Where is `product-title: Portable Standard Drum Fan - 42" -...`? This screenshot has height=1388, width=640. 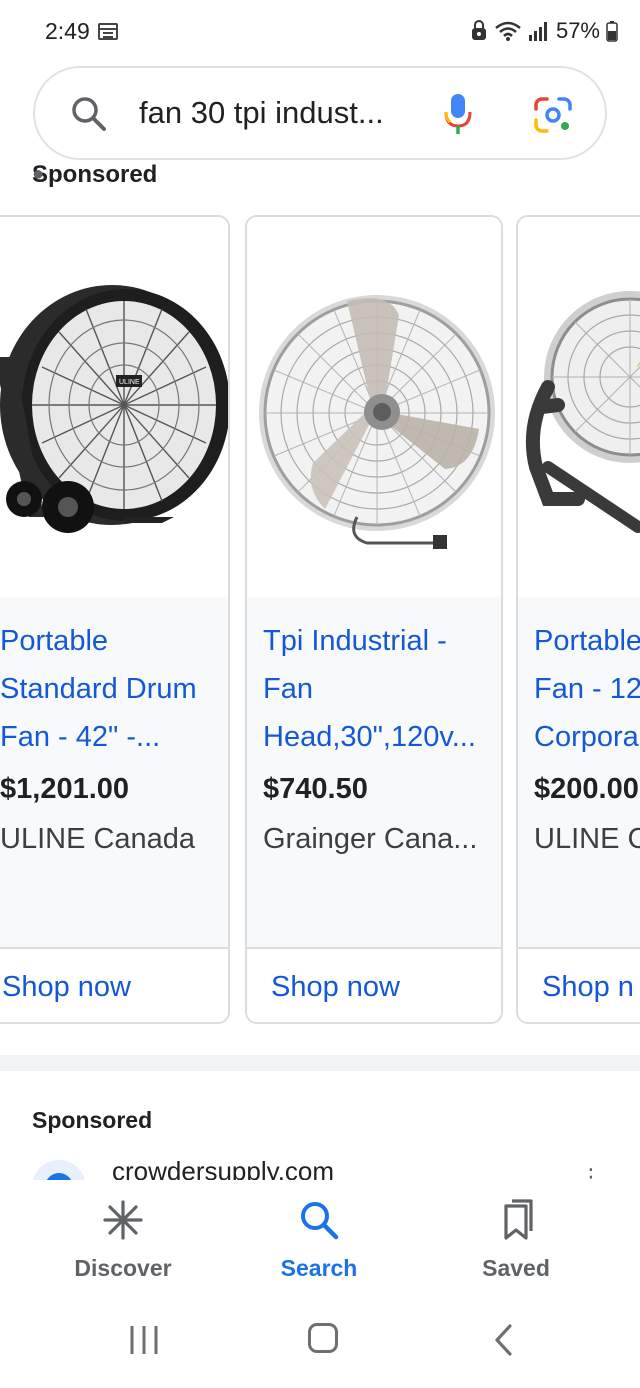
product-title: Portable Standard Drum Fan - 42" -... is located at coordinates (114, 689).